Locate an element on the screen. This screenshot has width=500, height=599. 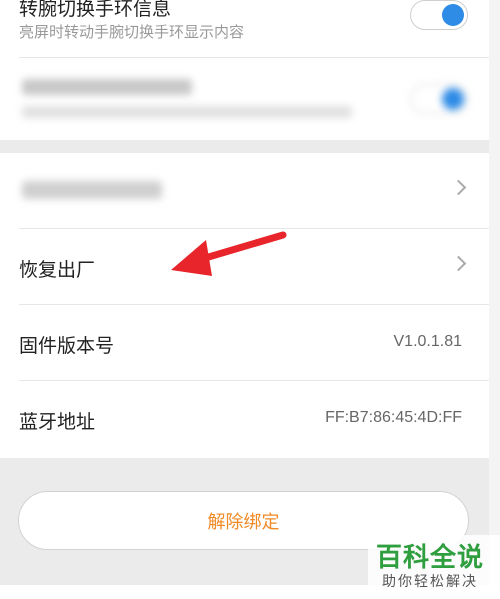
annotation-arrow is located at coordinates (229, 253).